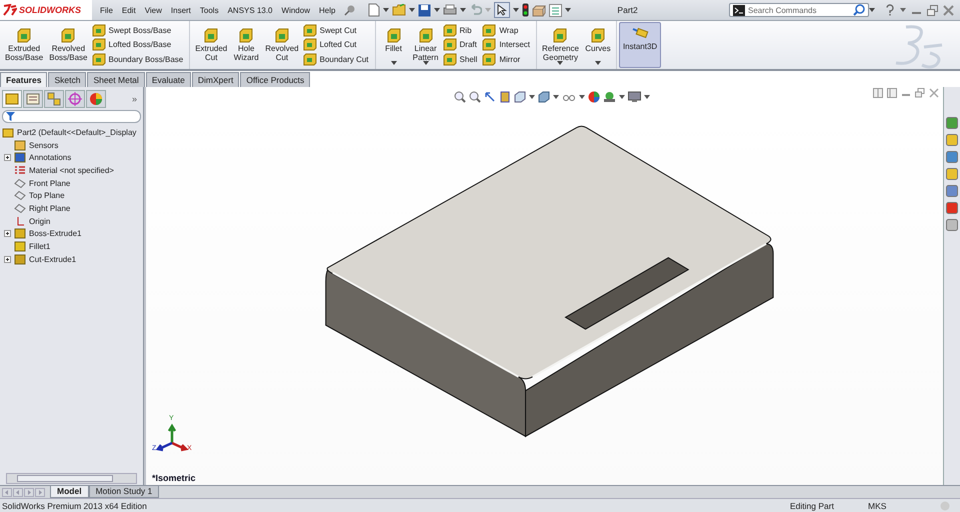  What do you see at coordinates (136, 99) in the screenshot?
I see `more-tabs-button: »` at bounding box center [136, 99].